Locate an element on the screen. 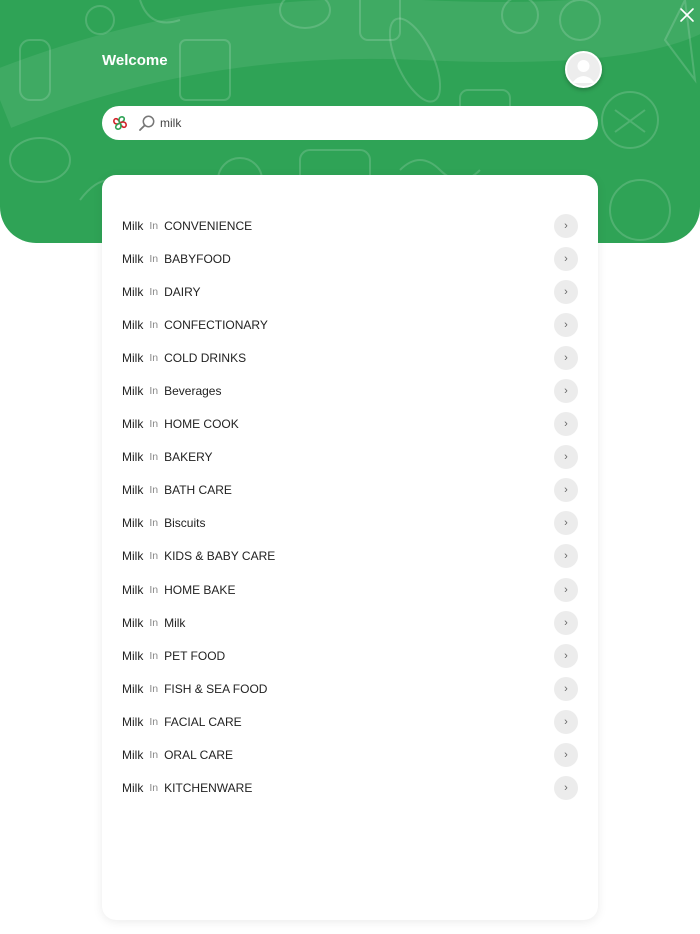  suggestion-category: Milk is located at coordinates (175, 622).